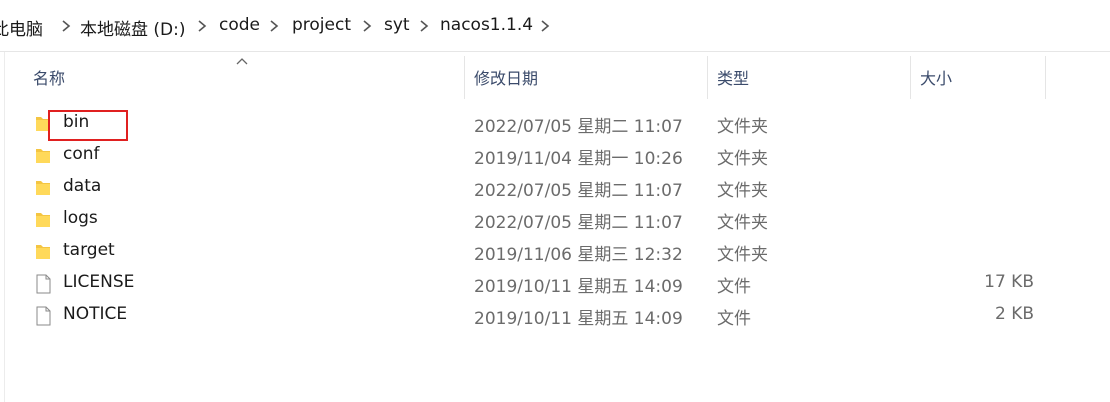  I want to click on breadcrumb-nacos: nacos1.1.4, so click(486, 25).